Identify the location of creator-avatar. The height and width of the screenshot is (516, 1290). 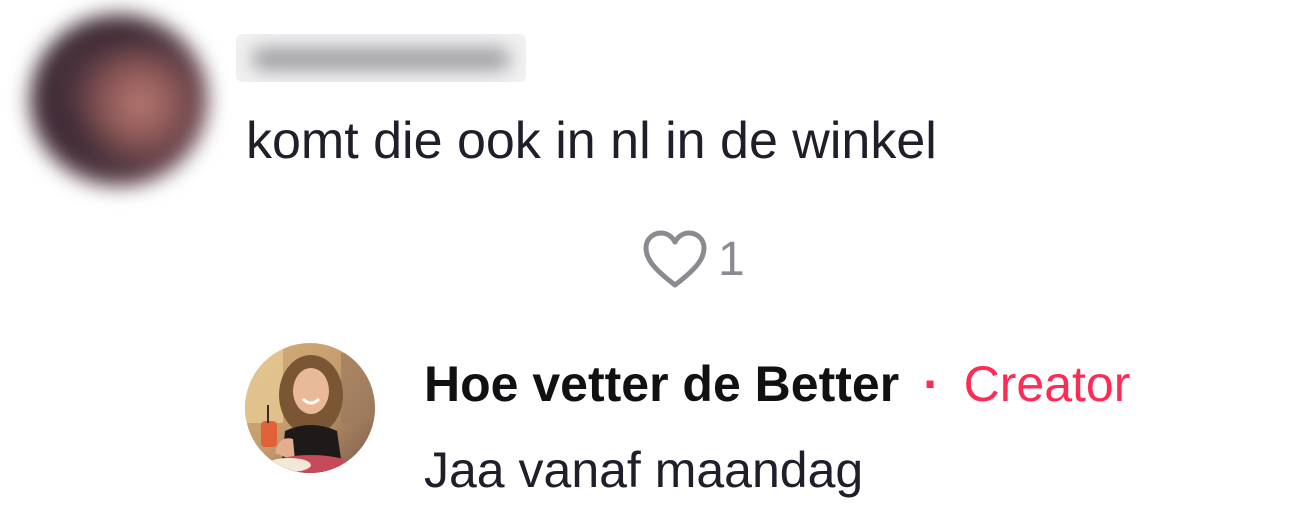
(310, 408).